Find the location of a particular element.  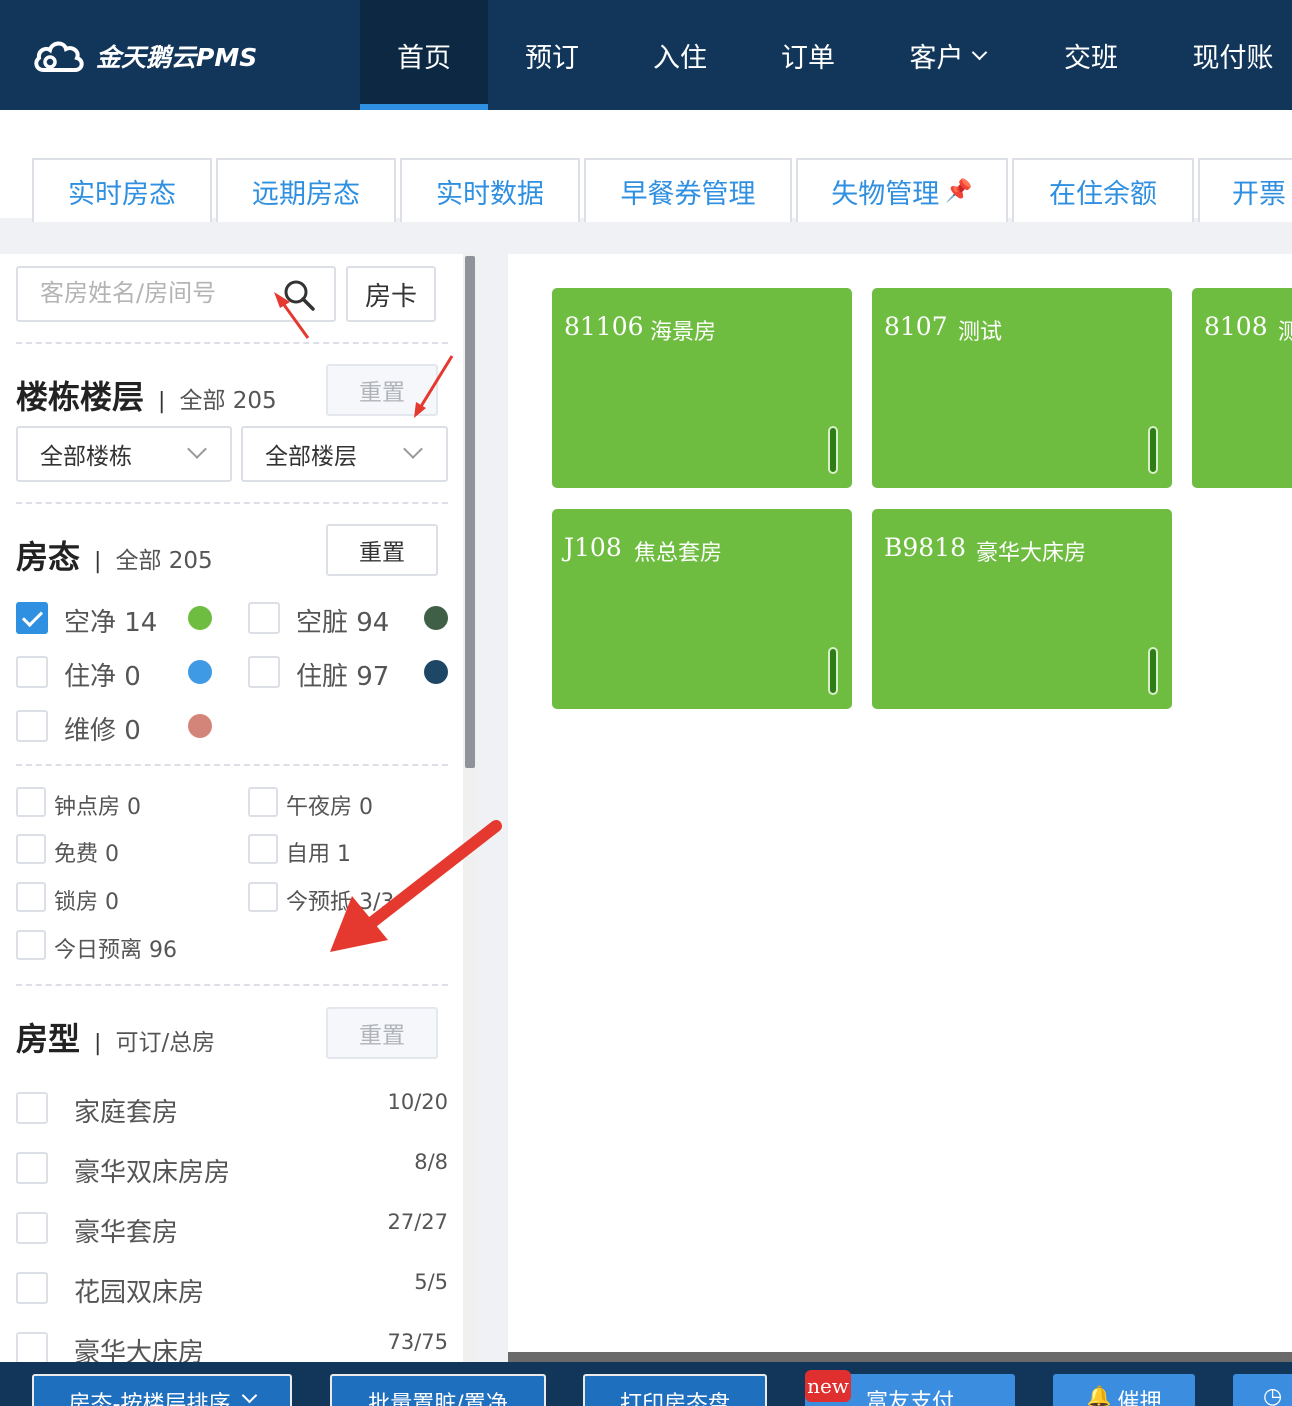

nav-customers: 客户 is located at coordinates (947, 55).